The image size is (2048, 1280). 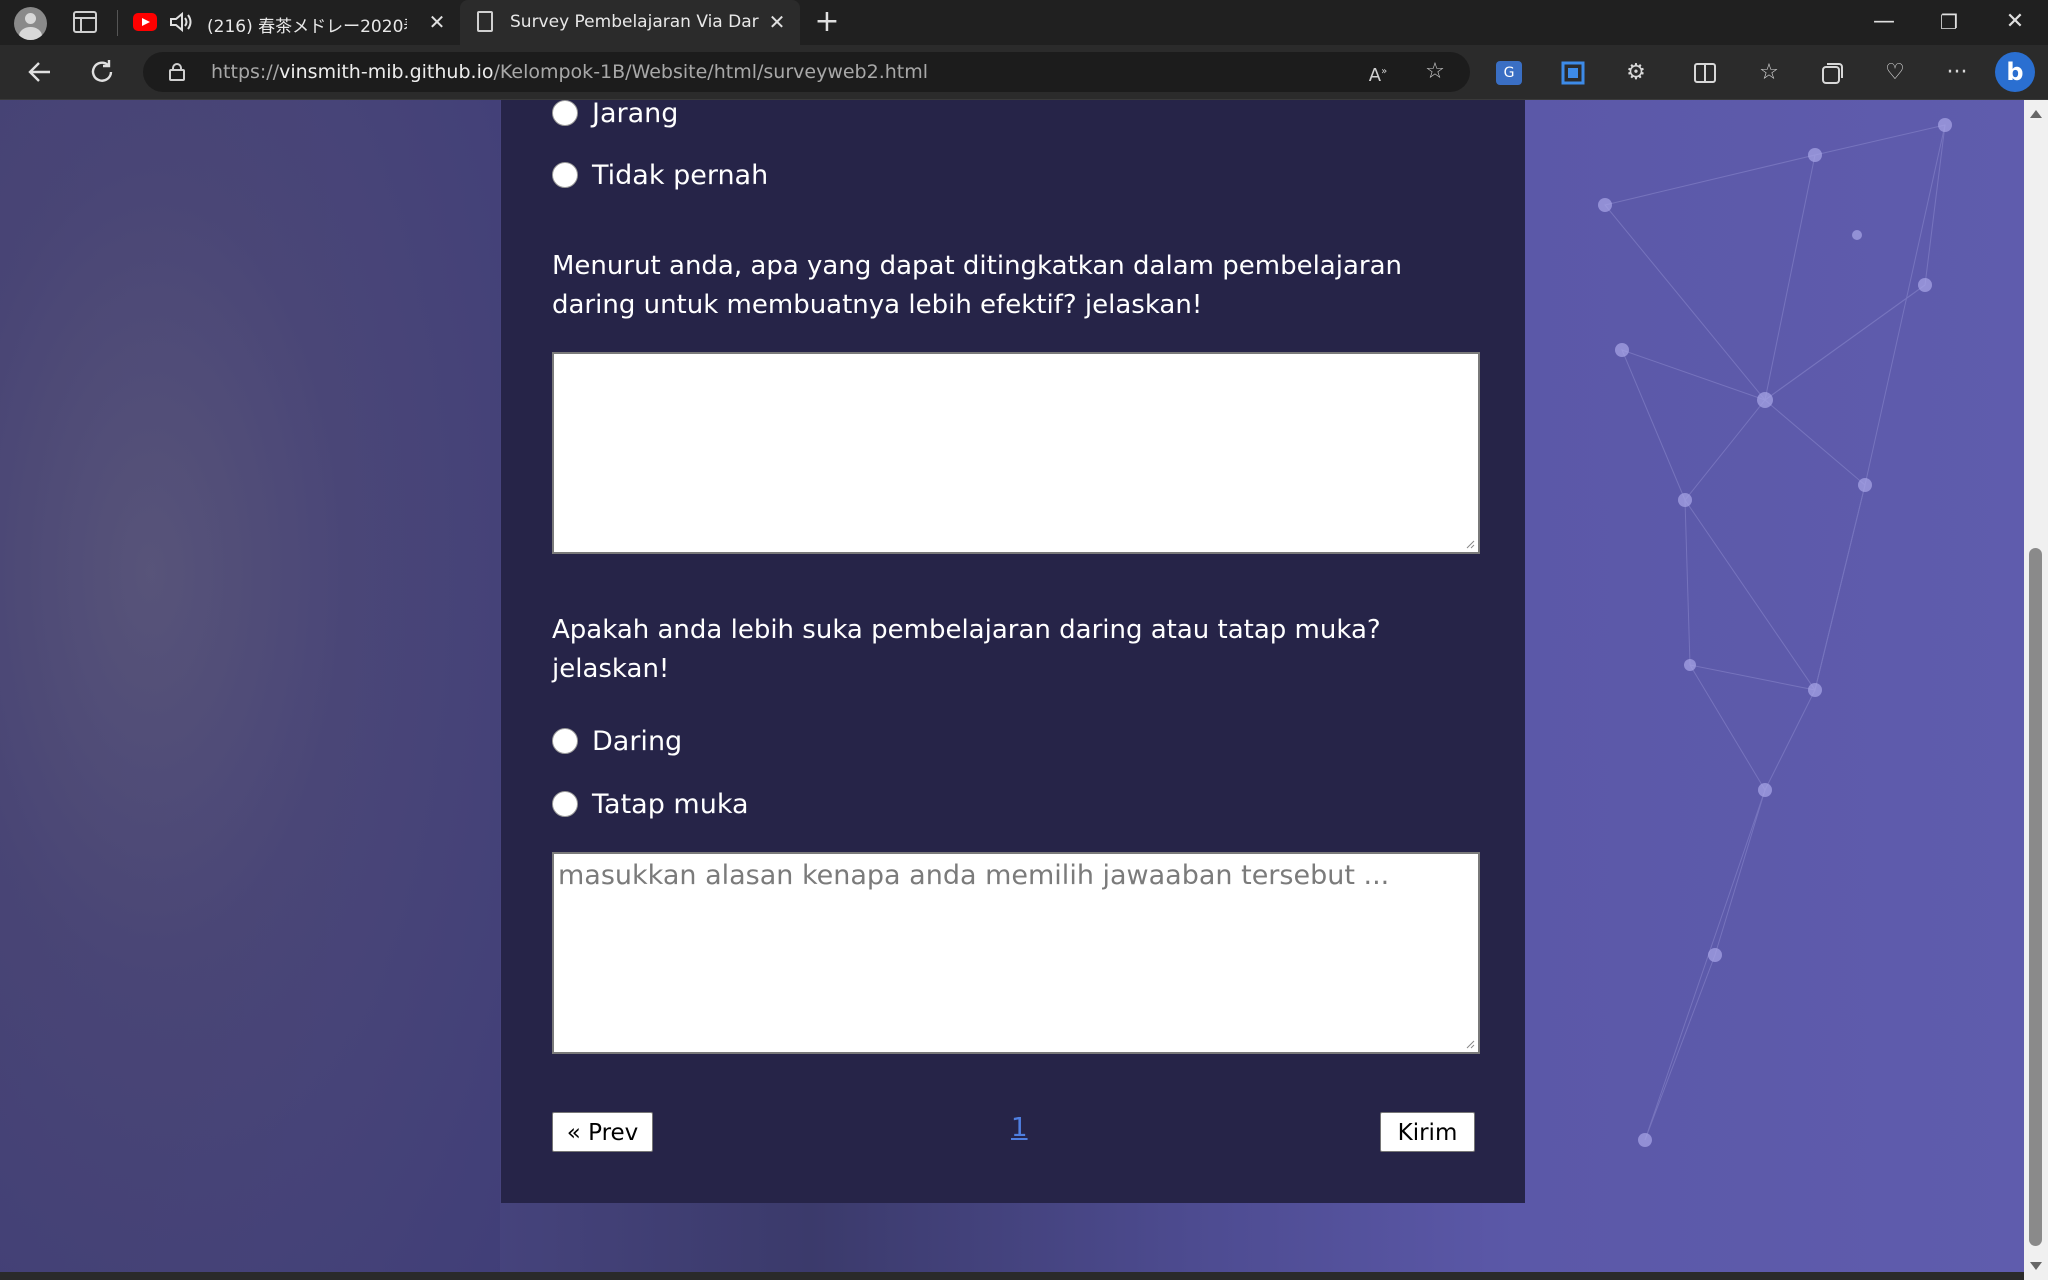 What do you see at coordinates (177, 72) in the screenshot?
I see `lock-icon` at bounding box center [177, 72].